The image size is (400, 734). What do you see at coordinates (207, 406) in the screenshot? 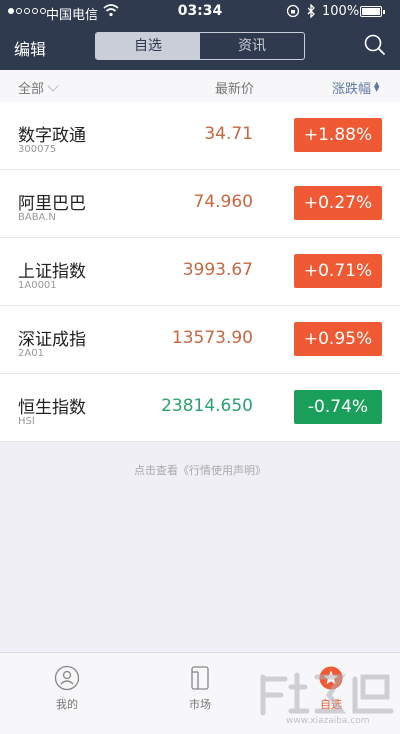
I see `stock-price: 23814.650` at bounding box center [207, 406].